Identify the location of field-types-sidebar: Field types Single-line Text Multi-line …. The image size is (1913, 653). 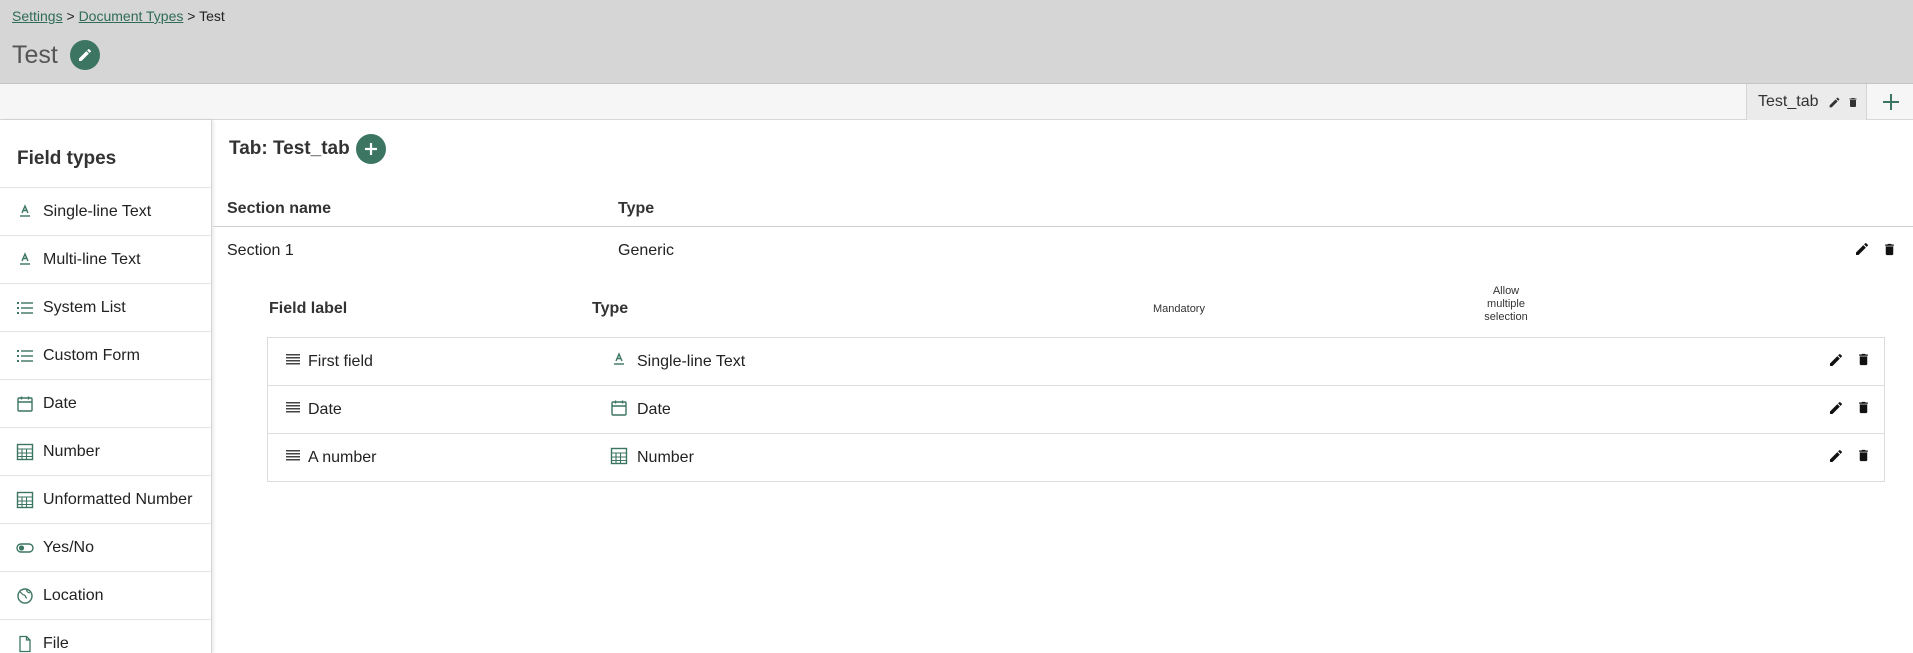
(106, 386).